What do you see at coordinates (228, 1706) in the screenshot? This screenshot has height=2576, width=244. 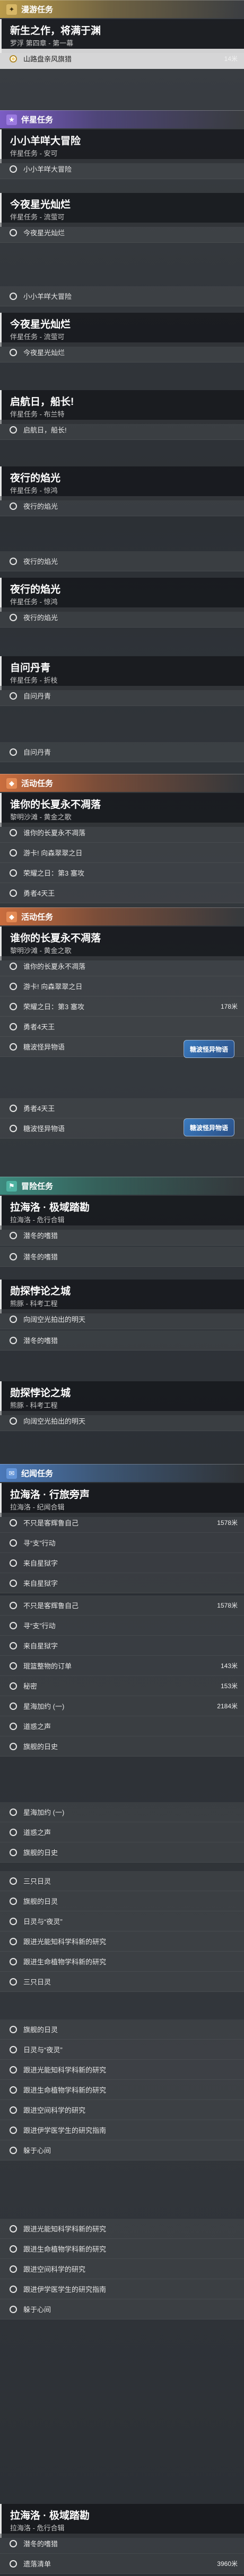 I see `objective-distance: 2184米` at bounding box center [228, 1706].